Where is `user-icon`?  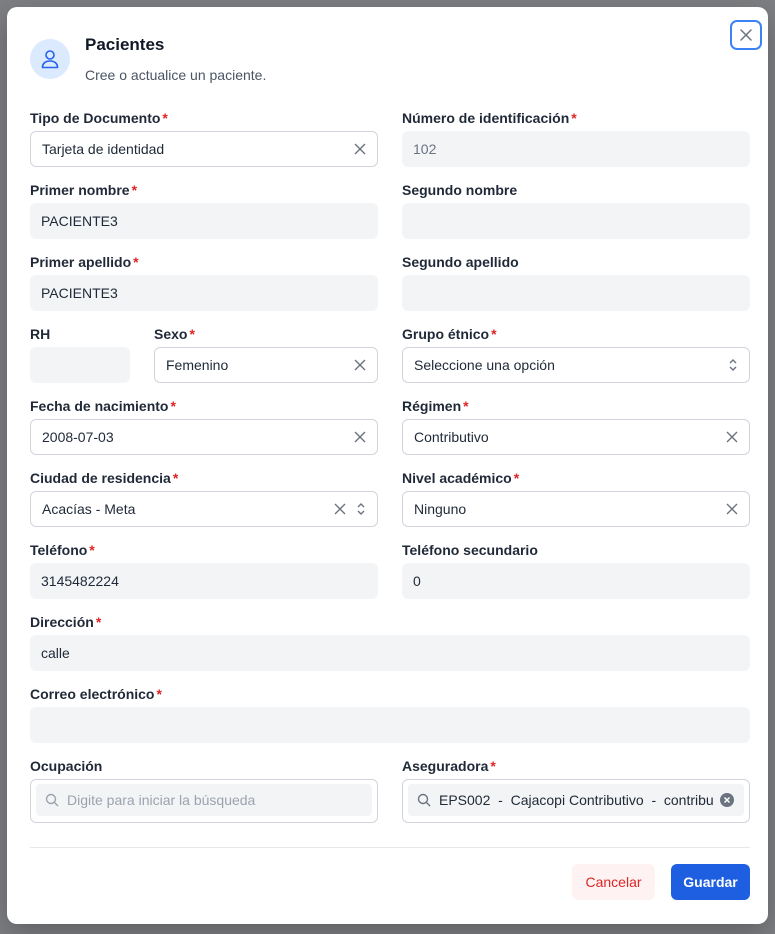 user-icon is located at coordinates (50, 59).